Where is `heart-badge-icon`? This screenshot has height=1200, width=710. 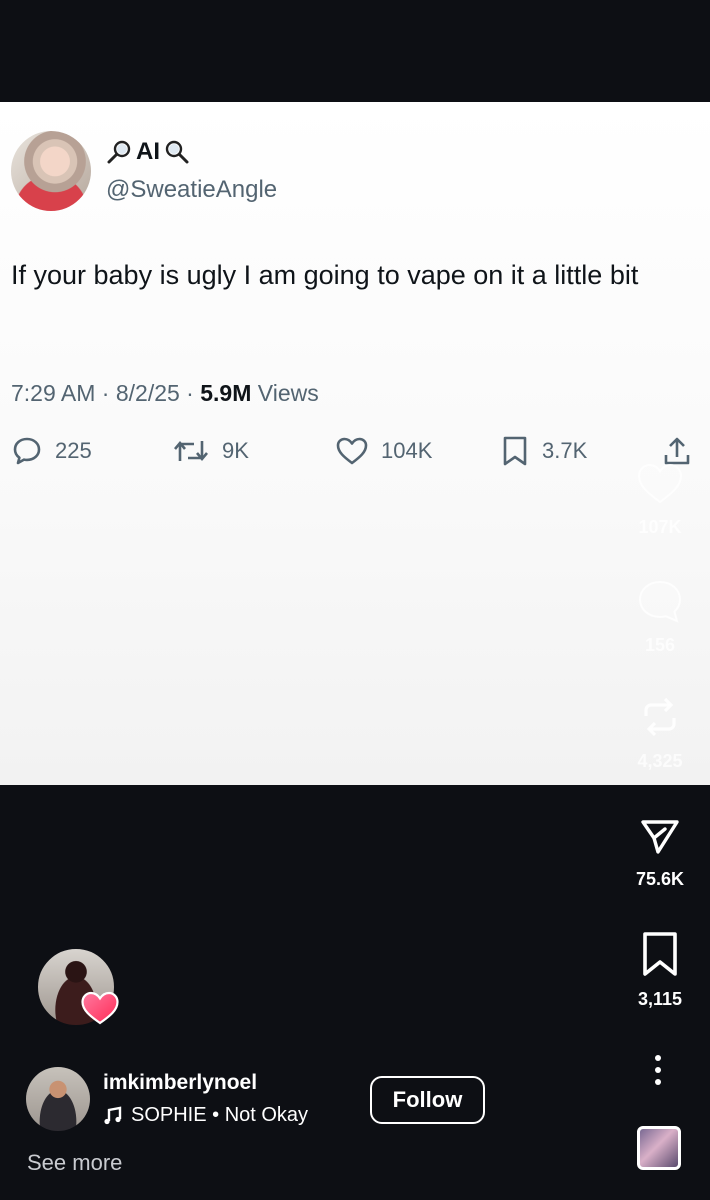
heart-badge-icon is located at coordinates (100, 1008).